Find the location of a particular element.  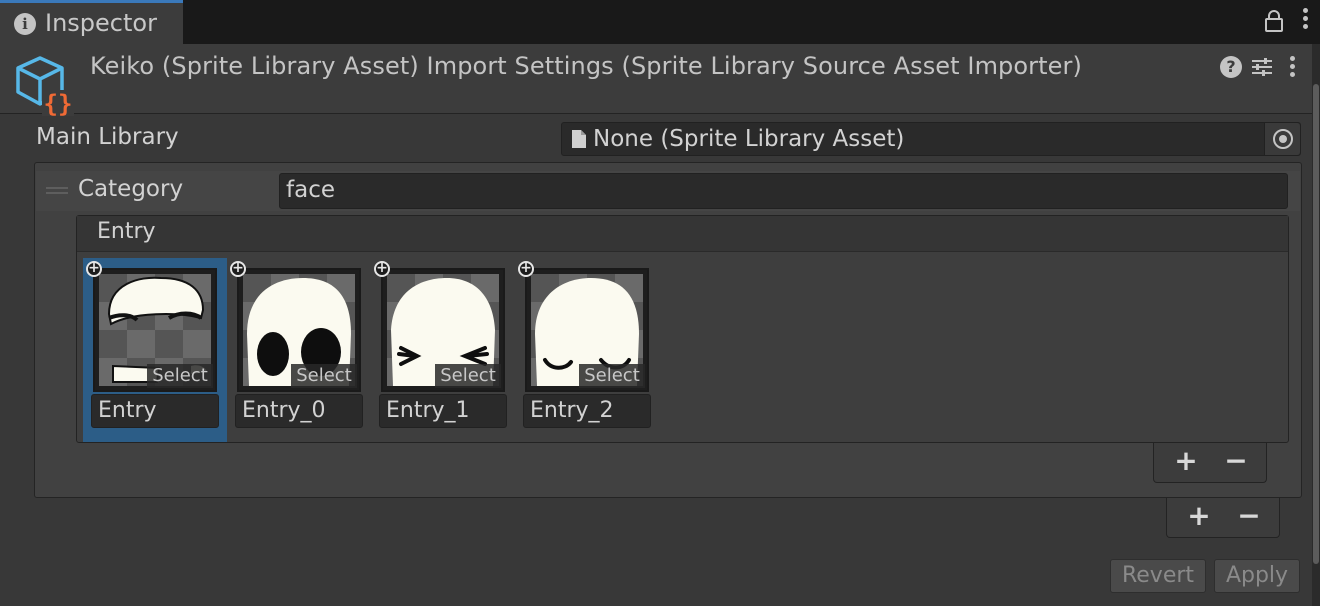

apply-button: Apply is located at coordinates (1257, 576).